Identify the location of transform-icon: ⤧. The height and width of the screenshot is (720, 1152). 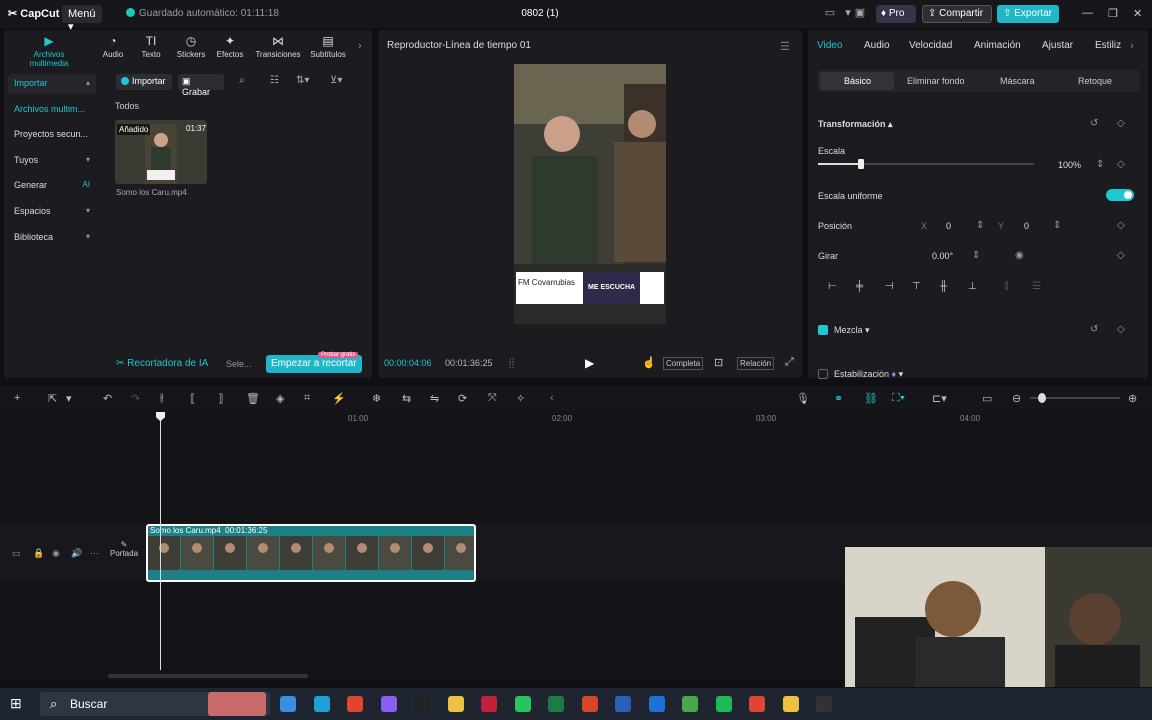
(492, 398).